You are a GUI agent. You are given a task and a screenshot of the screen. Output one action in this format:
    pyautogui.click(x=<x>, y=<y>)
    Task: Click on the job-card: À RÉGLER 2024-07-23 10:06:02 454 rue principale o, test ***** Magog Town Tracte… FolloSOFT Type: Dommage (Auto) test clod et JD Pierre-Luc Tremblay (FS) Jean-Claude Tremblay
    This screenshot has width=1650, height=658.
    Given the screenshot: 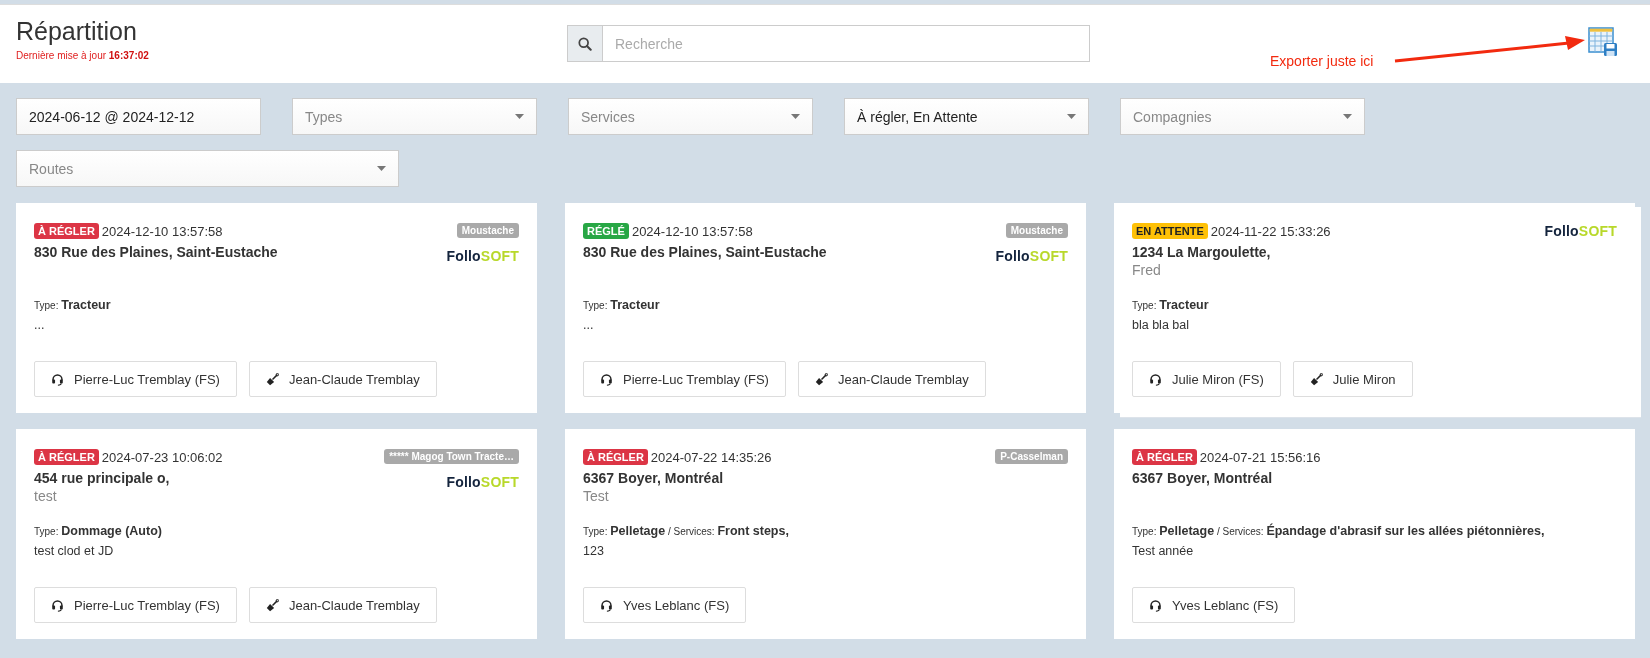 What is the action you would take?
    pyautogui.click(x=276, y=534)
    